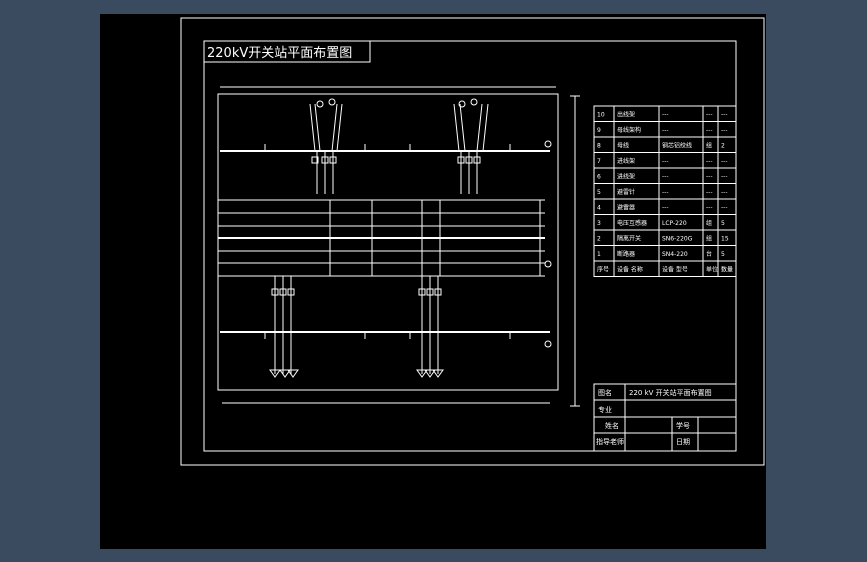 The width and height of the screenshot is (867, 562). What do you see at coordinates (727, 270) in the screenshot?
I see `equipment-header-qty: 数量` at bounding box center [727, 270].